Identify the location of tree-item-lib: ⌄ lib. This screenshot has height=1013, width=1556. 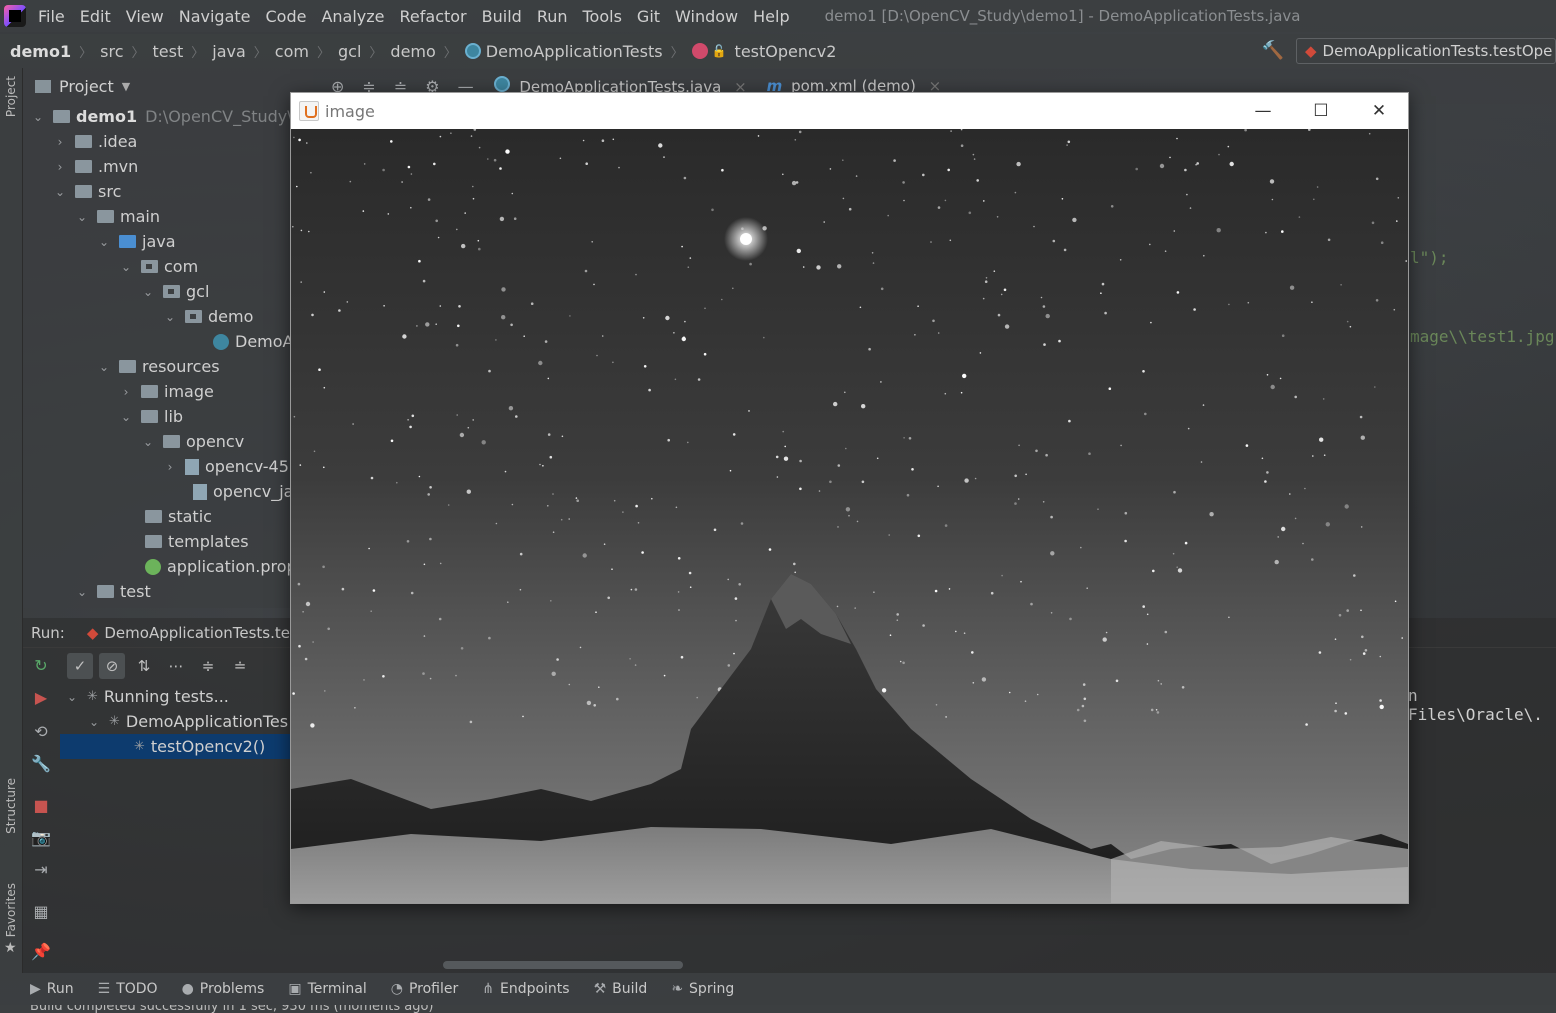
(168, 416).